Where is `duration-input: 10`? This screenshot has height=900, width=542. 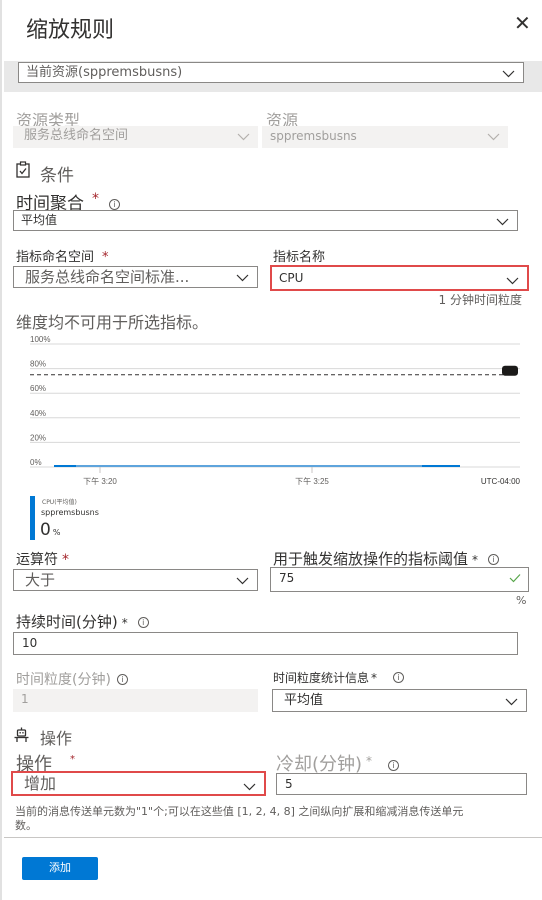 duration-input: 10 is located at coordinates (265, 643).